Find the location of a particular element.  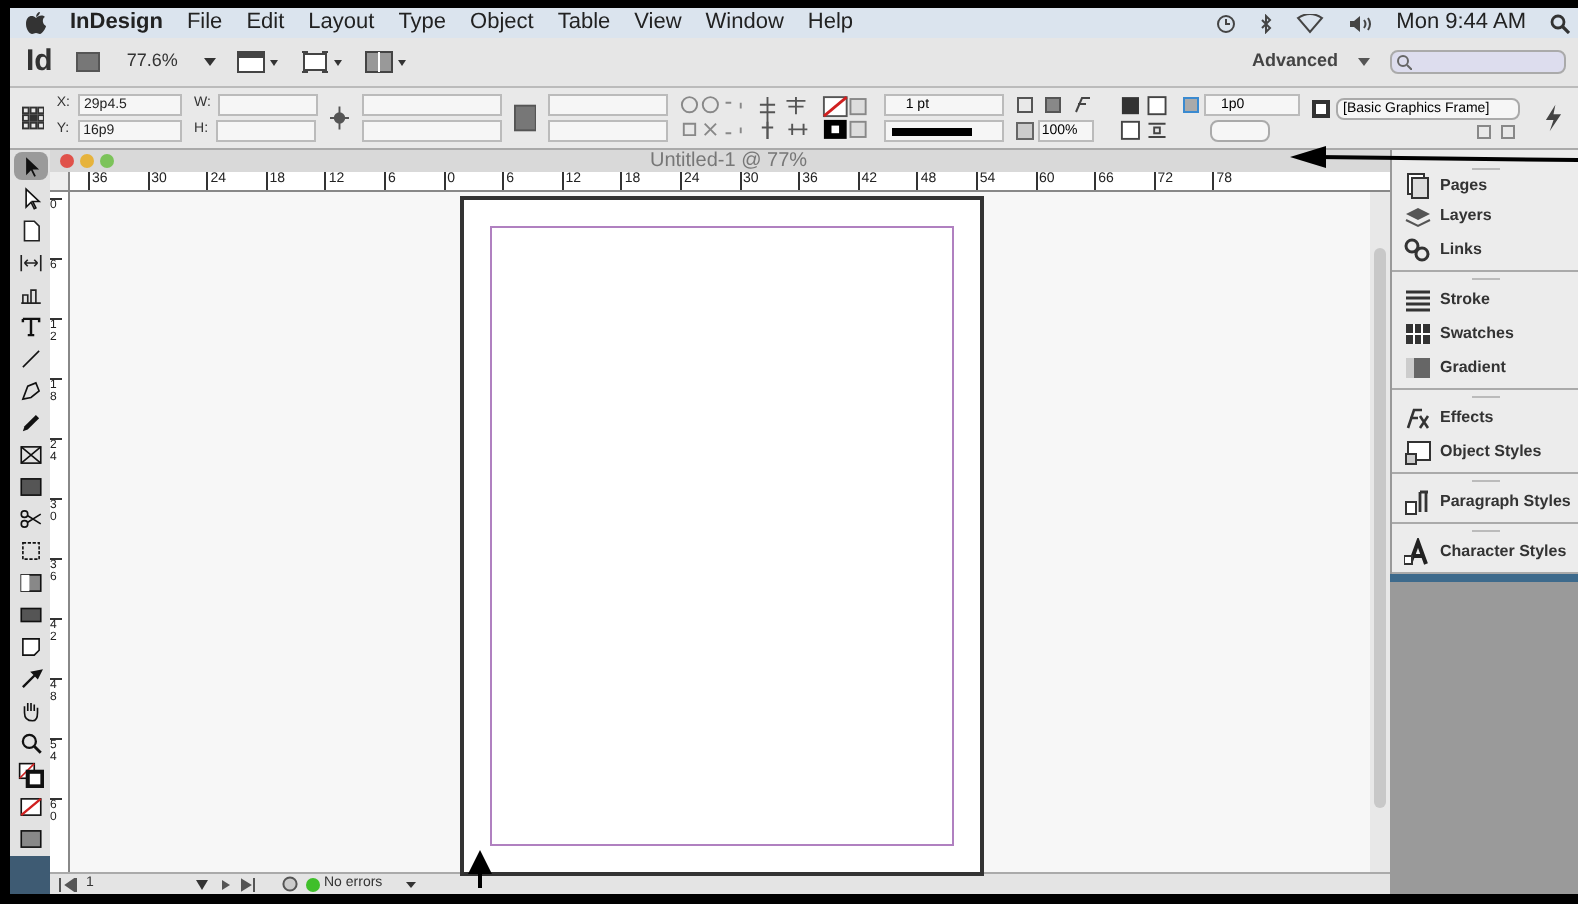

panel-item: Effects is located at coordinates (1485, 417).